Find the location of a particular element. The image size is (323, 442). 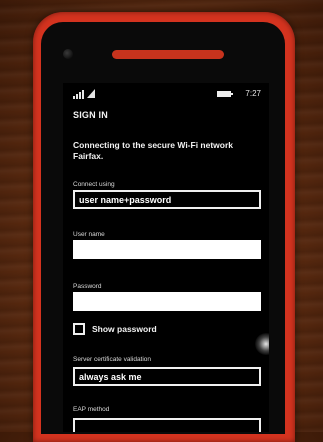

connect-using-select: user name+password is located at coordinates (167, 199).